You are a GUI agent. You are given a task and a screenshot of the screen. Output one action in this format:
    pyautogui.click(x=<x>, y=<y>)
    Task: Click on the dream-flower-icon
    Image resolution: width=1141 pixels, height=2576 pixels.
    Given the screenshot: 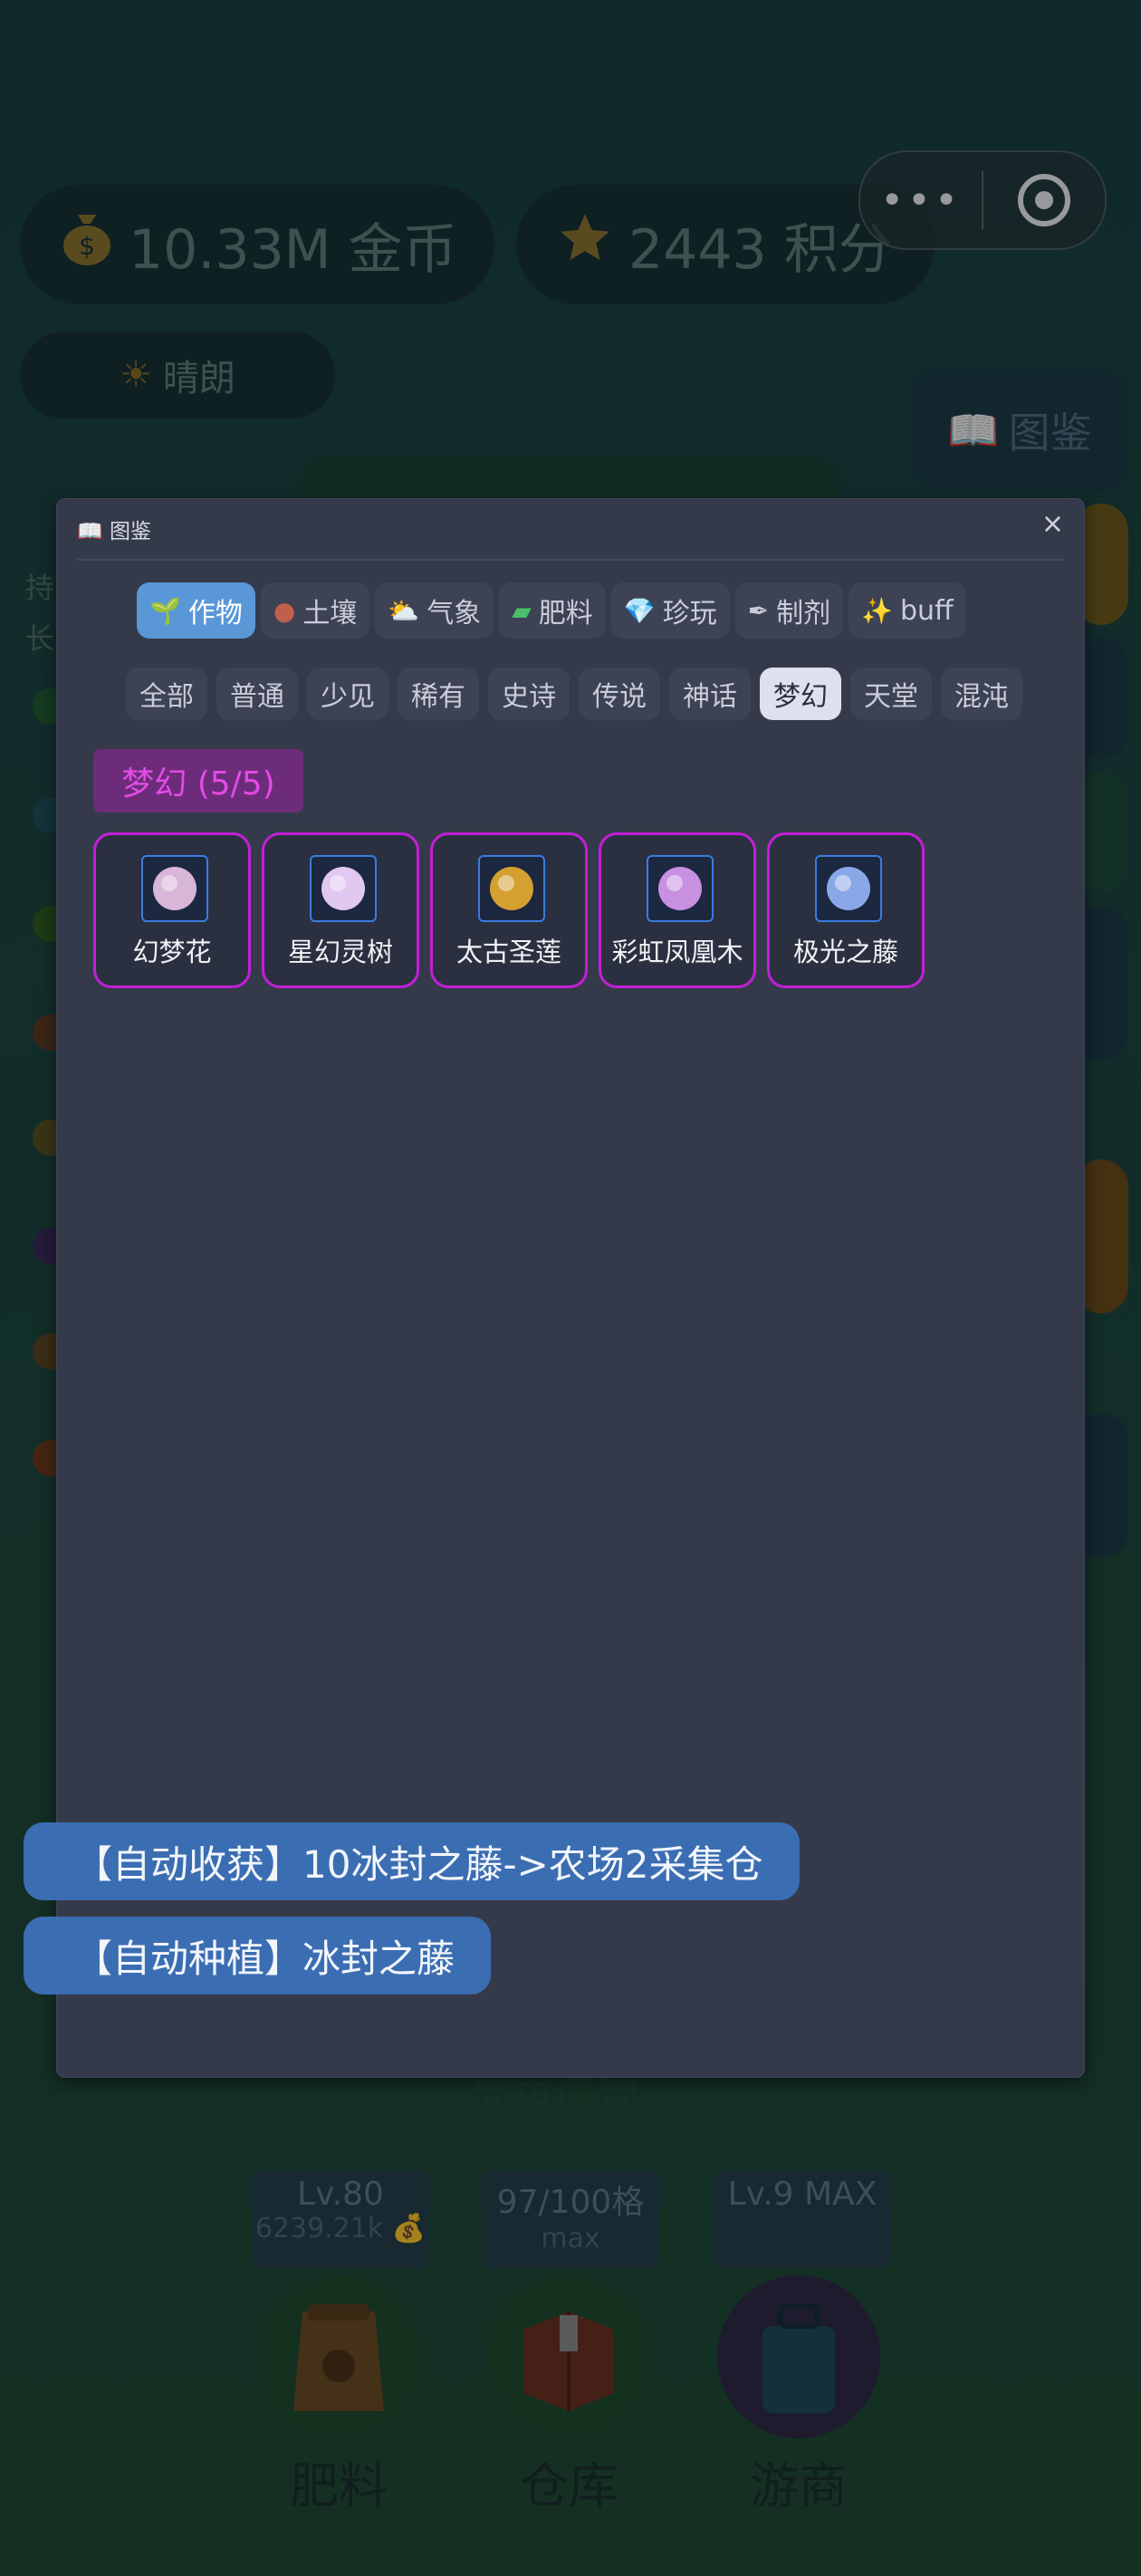 What is the action you would take?
    pyautogui.click(x=175, y=888)
    